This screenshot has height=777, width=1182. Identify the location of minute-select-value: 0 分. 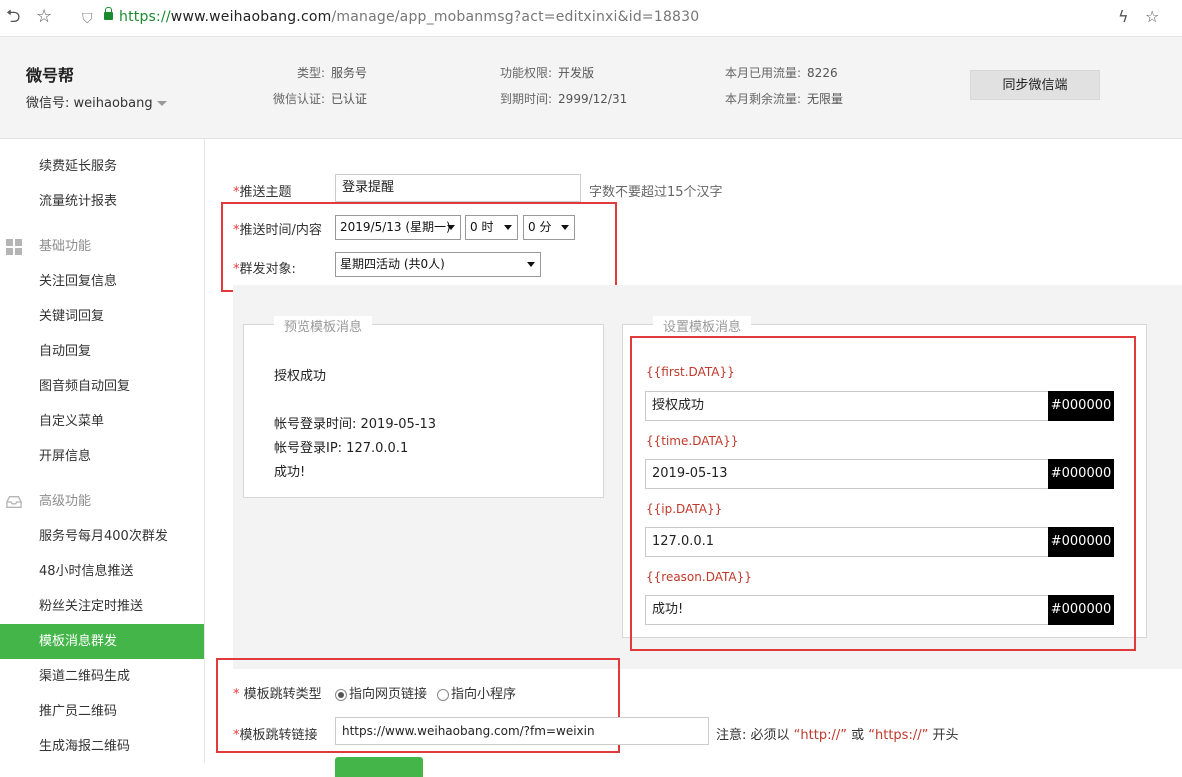
(540, 227).